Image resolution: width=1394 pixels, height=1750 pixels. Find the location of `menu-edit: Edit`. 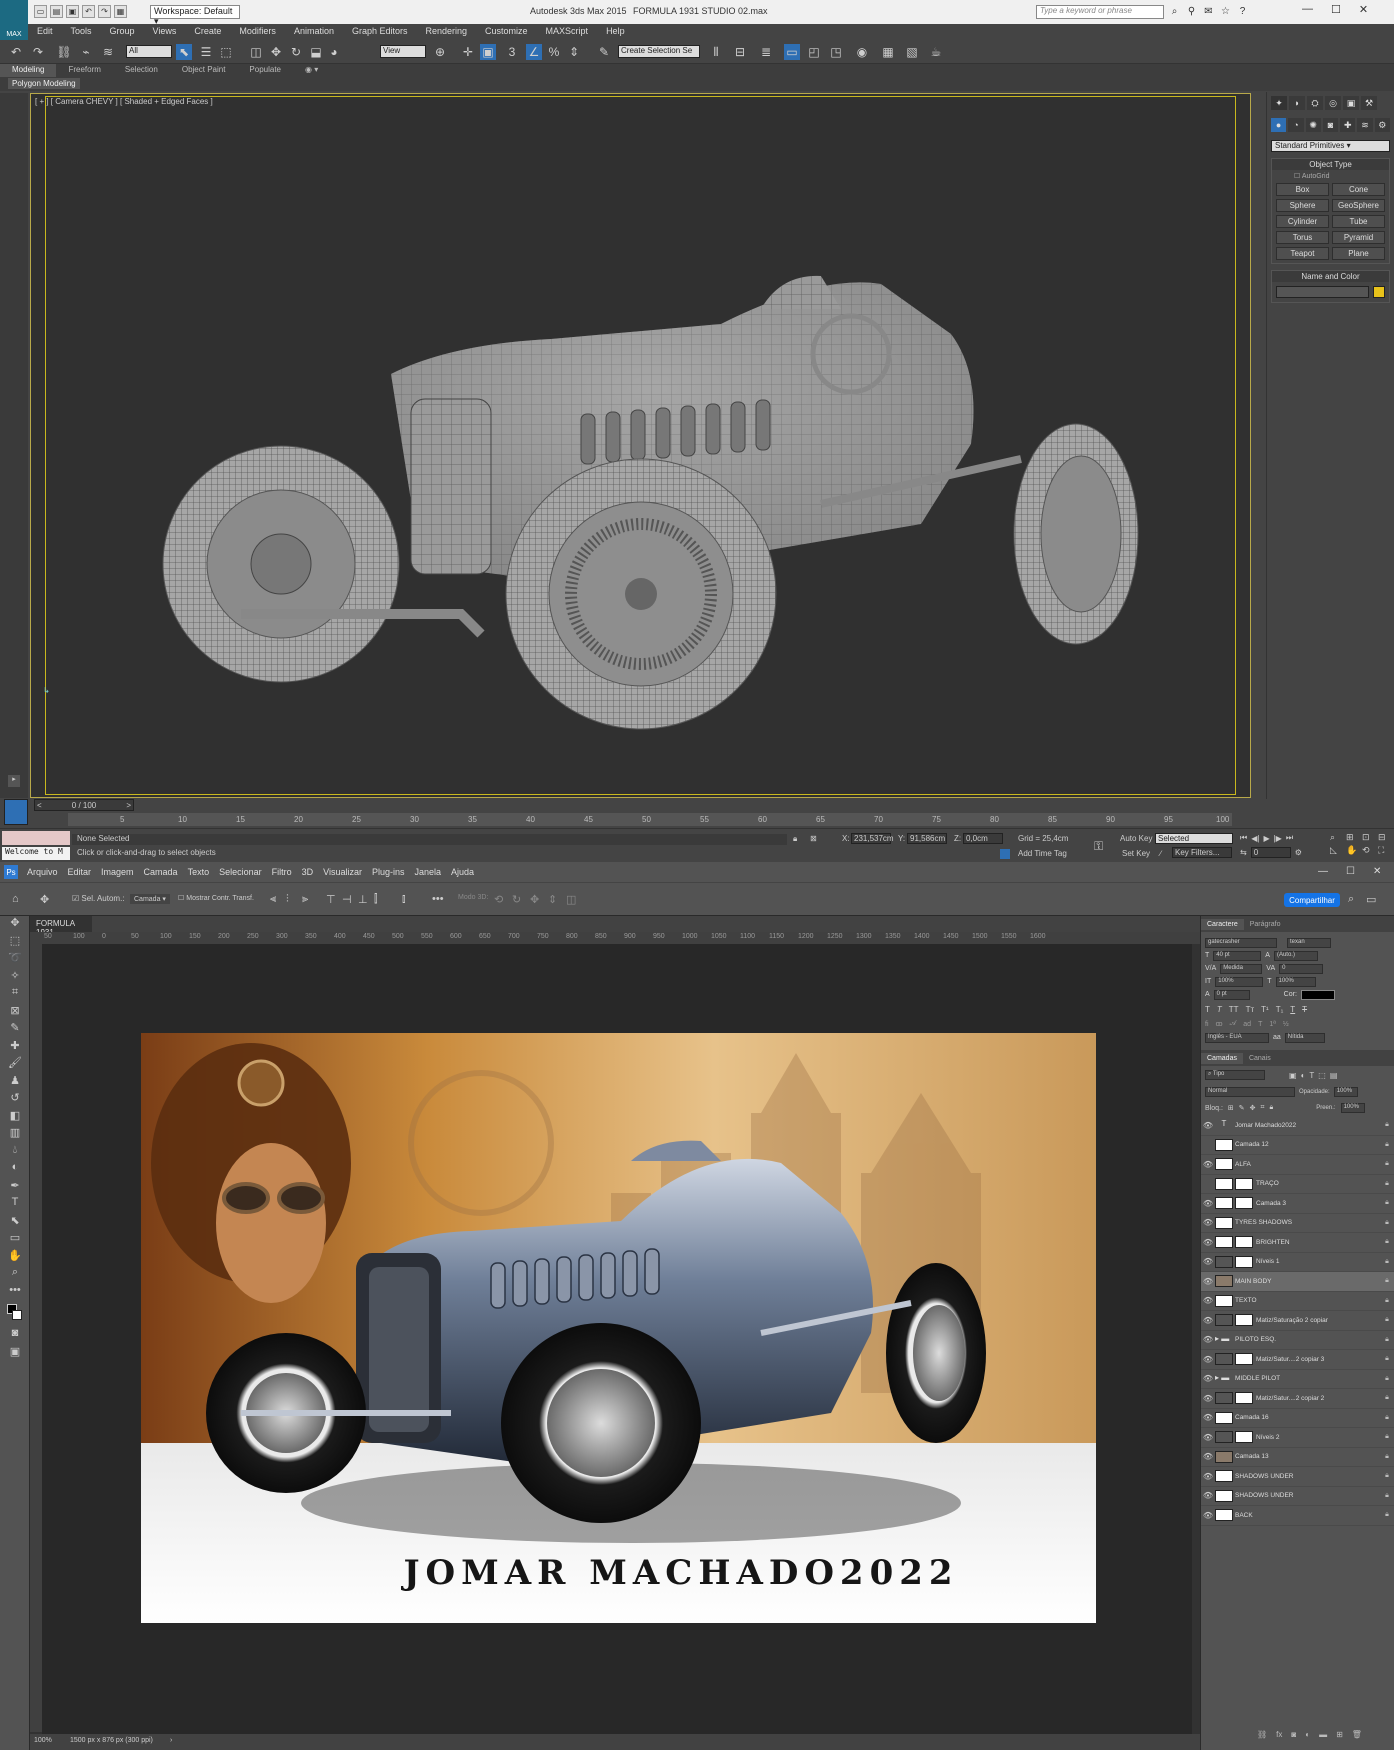

menu-edit: Edit is located at coordinates (45, 32).